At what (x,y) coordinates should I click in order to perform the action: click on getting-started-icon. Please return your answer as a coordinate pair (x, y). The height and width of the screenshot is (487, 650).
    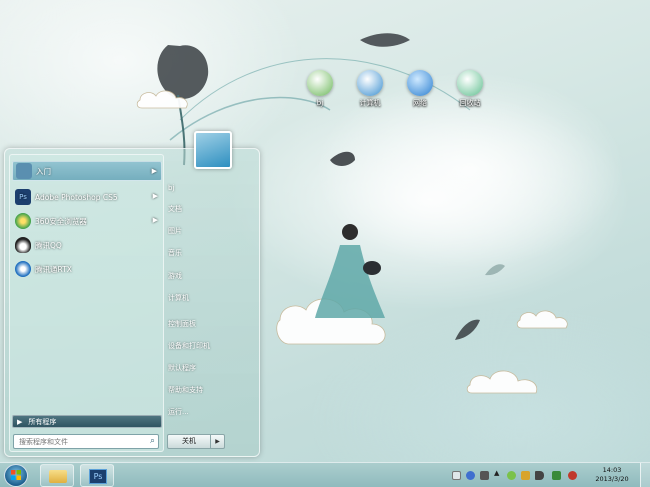
    Looking at the image, I should click on (24, 171).